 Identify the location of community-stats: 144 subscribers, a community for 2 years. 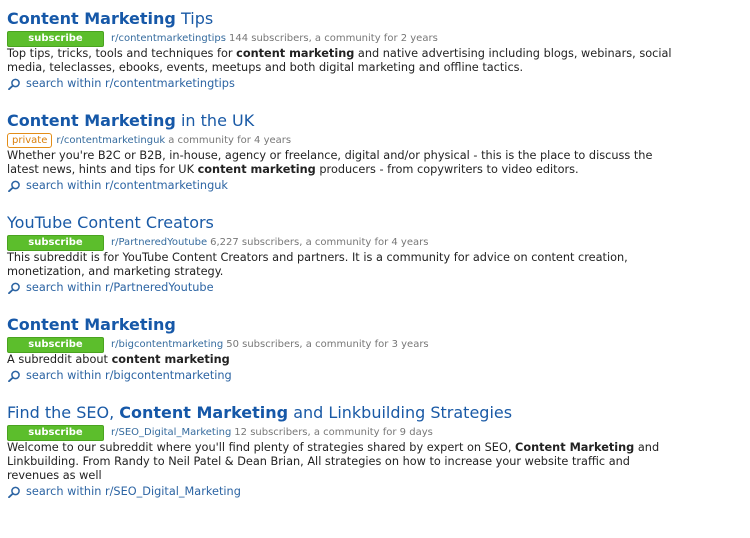
(333, 38).